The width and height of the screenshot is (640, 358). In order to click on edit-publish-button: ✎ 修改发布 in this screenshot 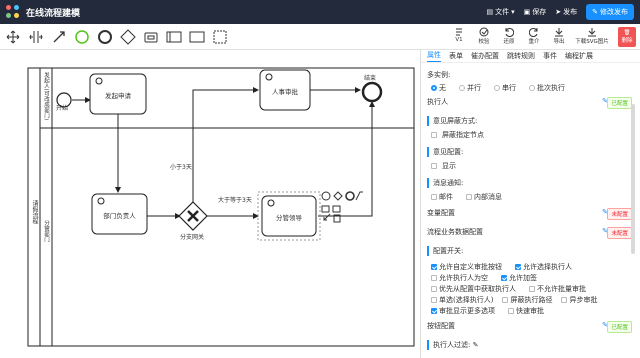, I will do `click(610, 12)`.